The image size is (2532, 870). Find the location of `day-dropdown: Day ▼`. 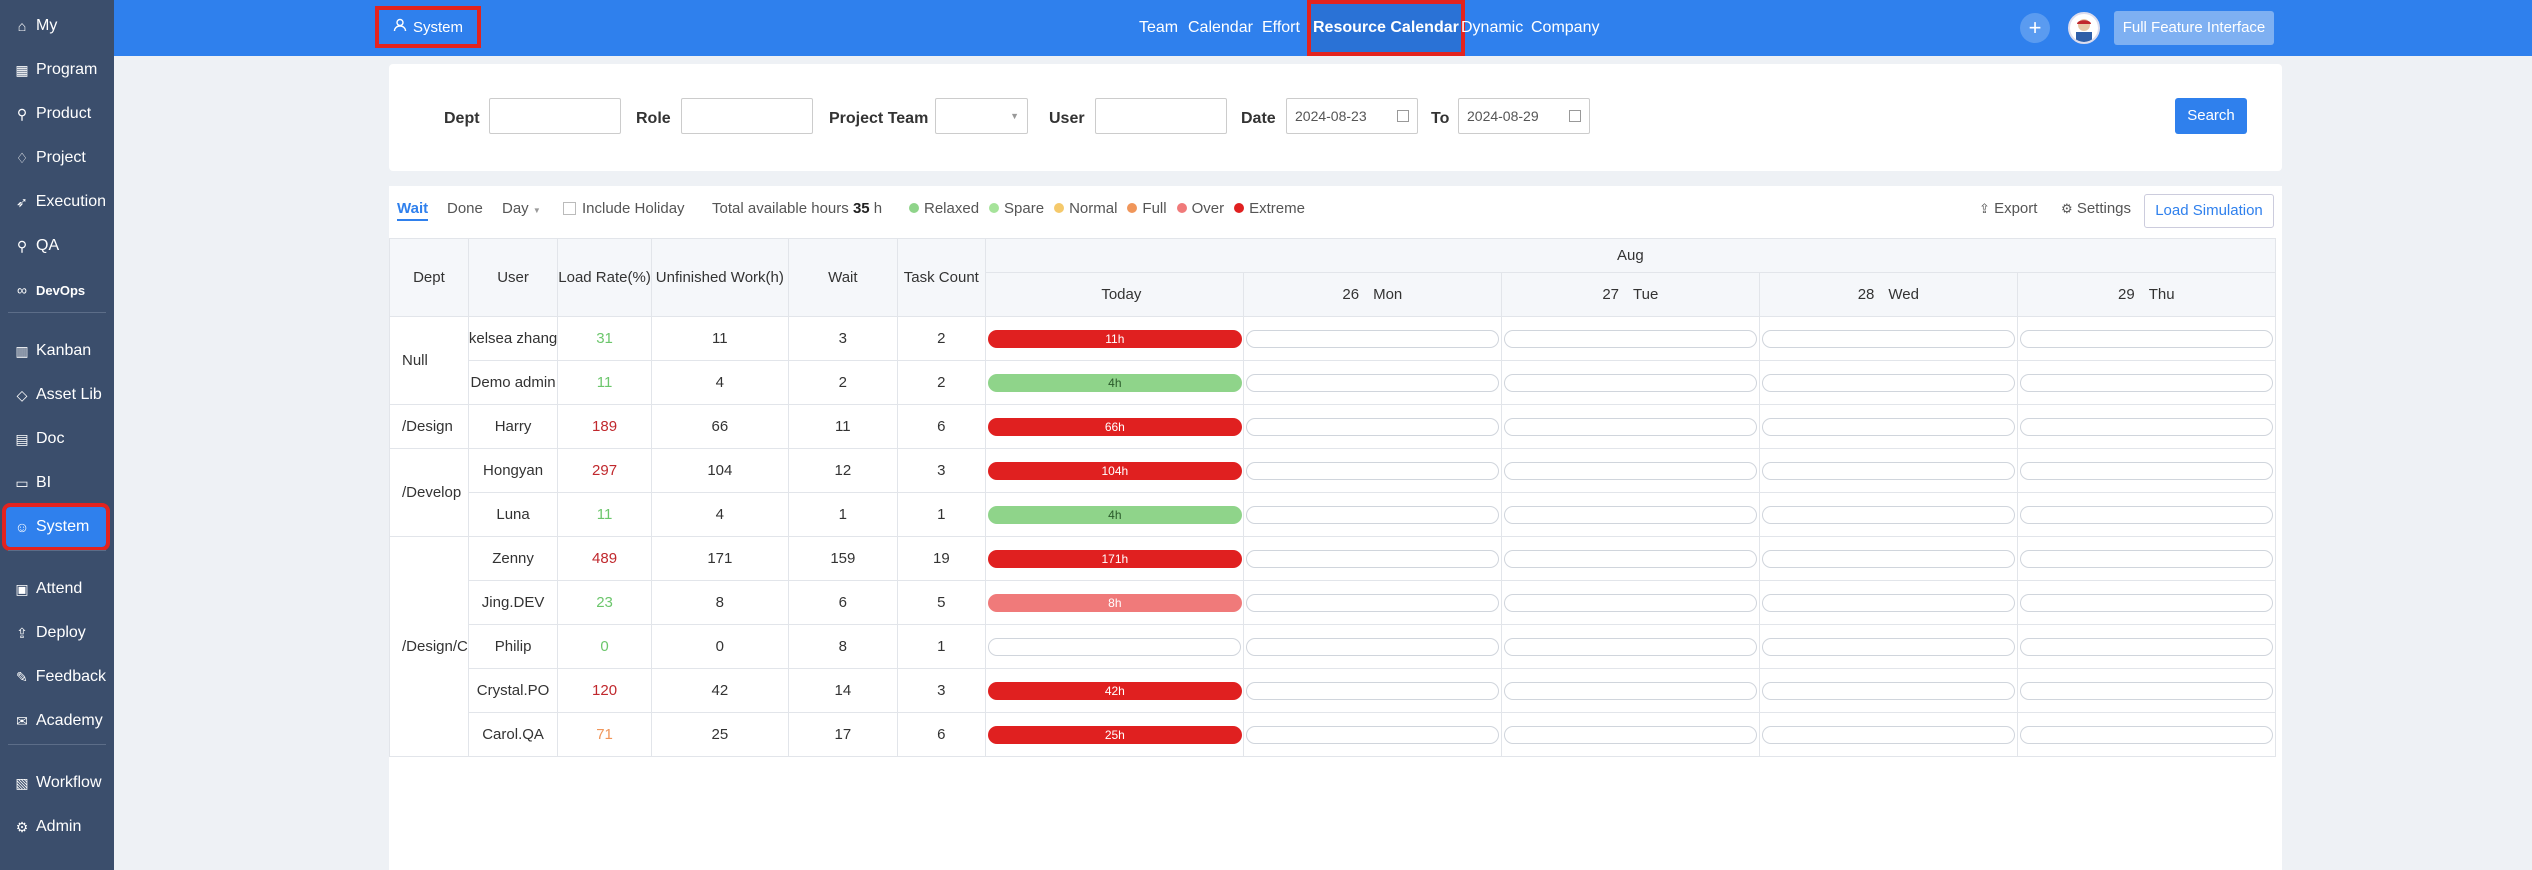

day-dropdown: Day ▼ is located at coordinates (521, 208).